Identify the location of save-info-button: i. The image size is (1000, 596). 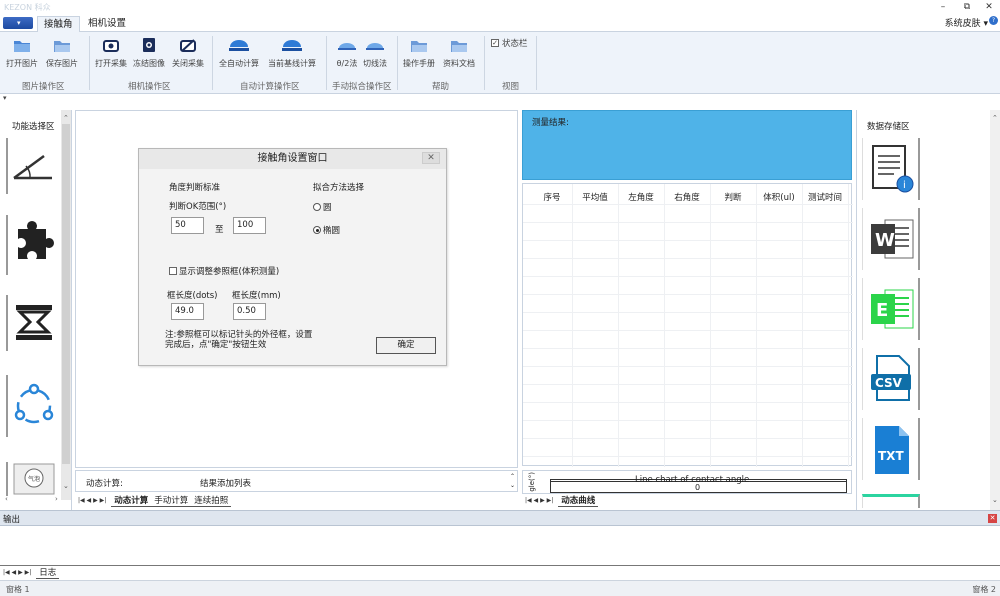
(891, 169).